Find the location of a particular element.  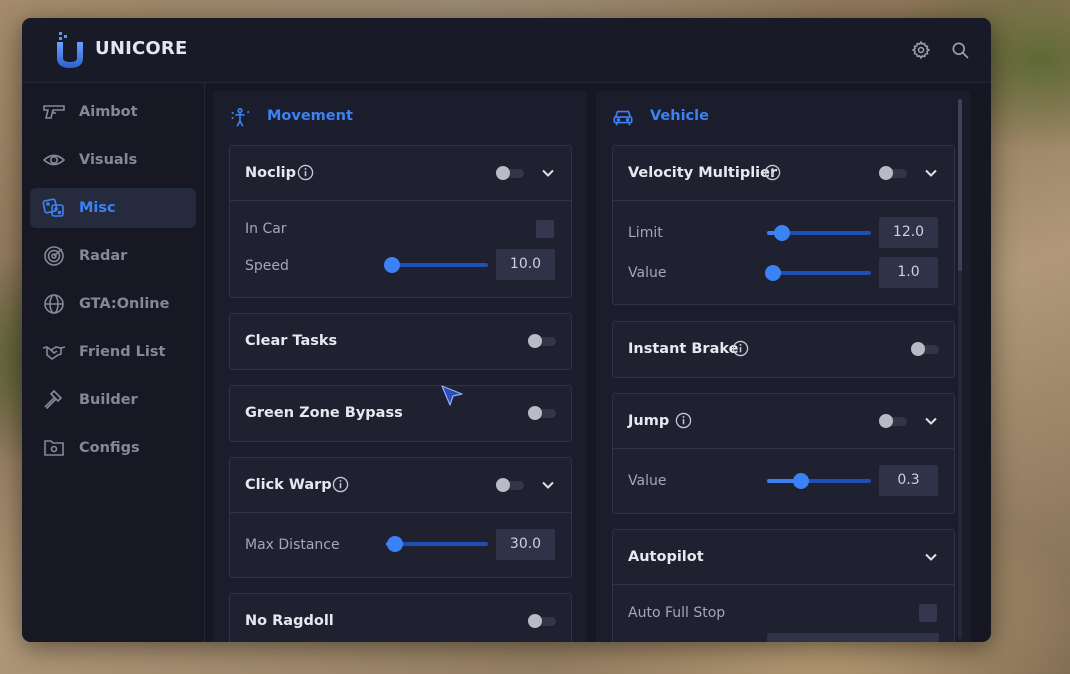

auto-full-stop-checkbox is located at coordinates (928, 613).